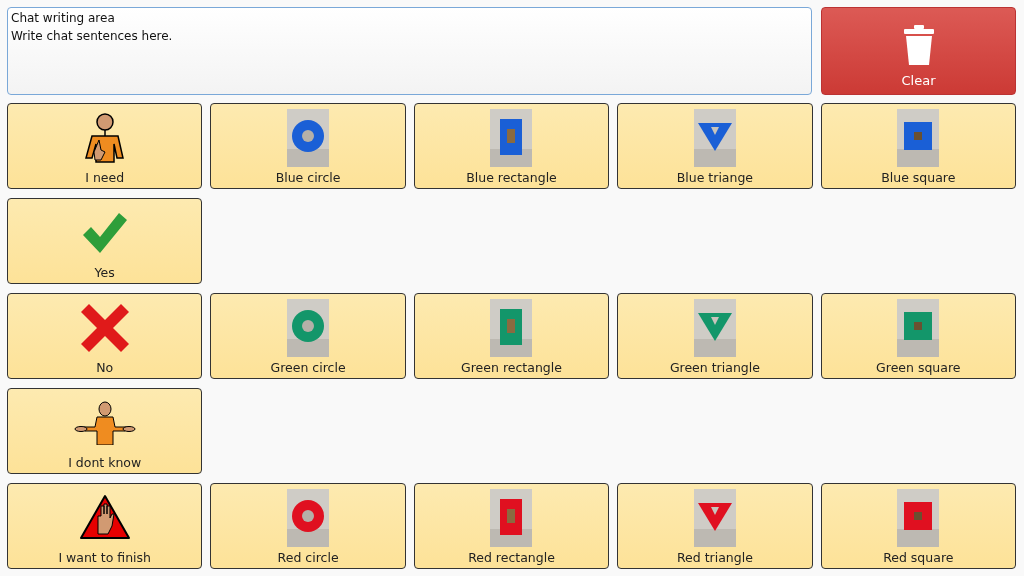  I want to click on symbol-tile: Red rectangle, so click(511, 526).